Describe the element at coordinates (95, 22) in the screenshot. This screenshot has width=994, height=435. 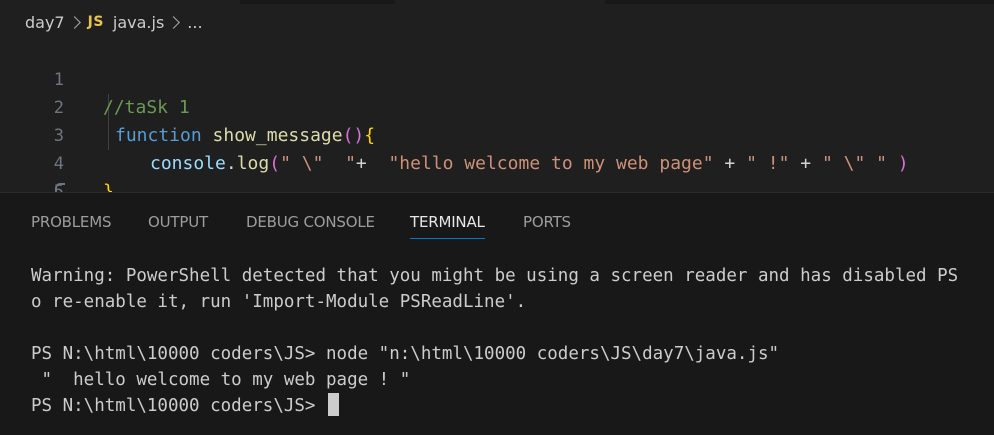
I see `js-file-icon: JS` at that location.